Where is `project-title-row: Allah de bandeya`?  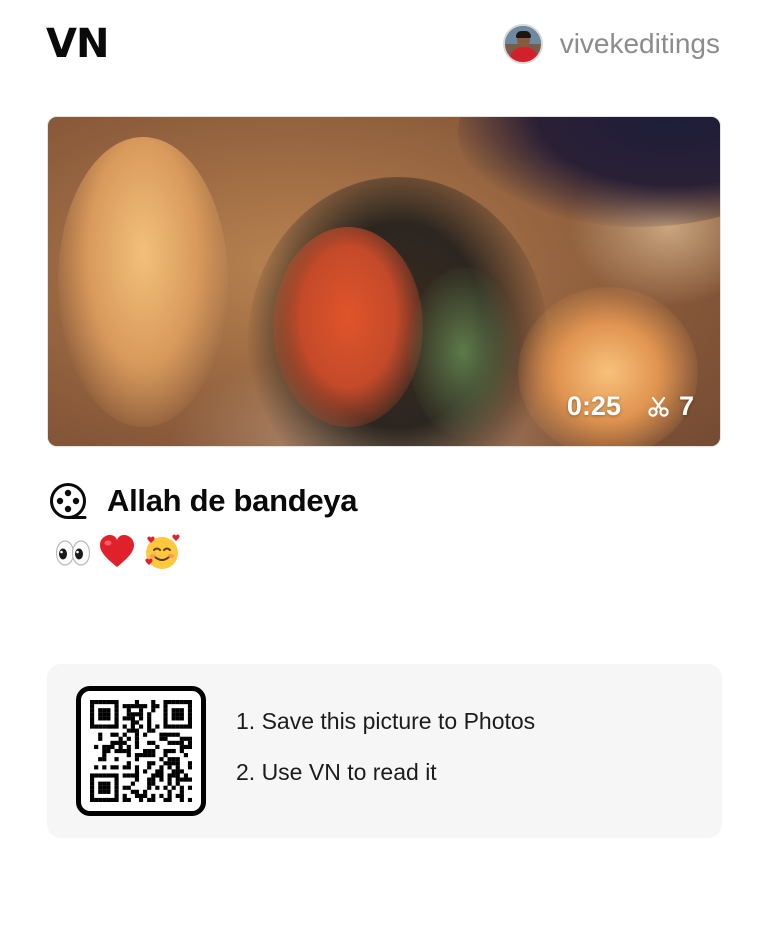 project-title-row: Allah de bandeya is located at coordinates (203, 501).